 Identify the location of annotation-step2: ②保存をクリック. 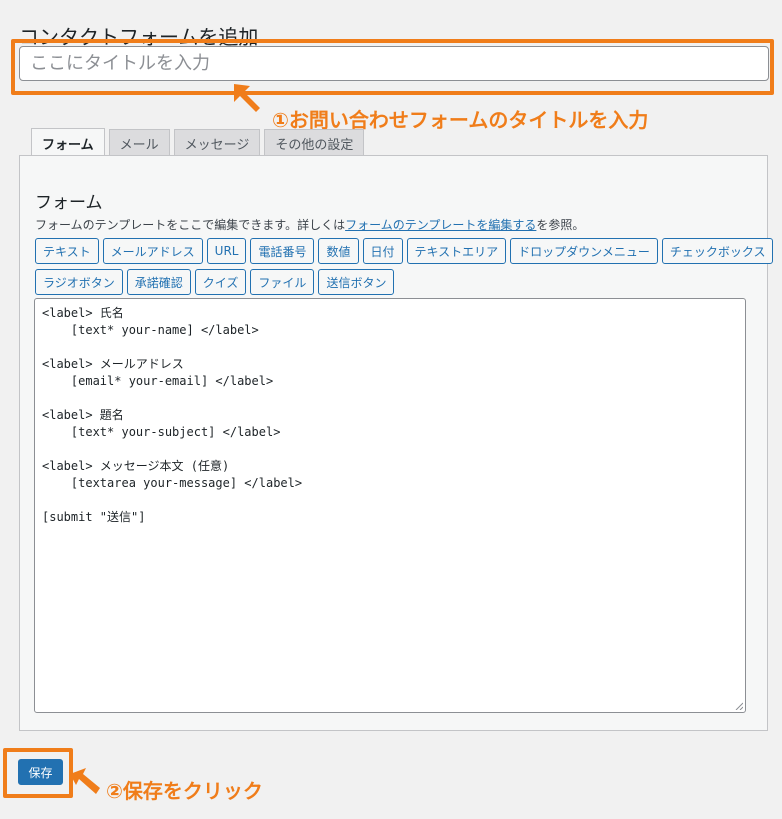
(184, 791).